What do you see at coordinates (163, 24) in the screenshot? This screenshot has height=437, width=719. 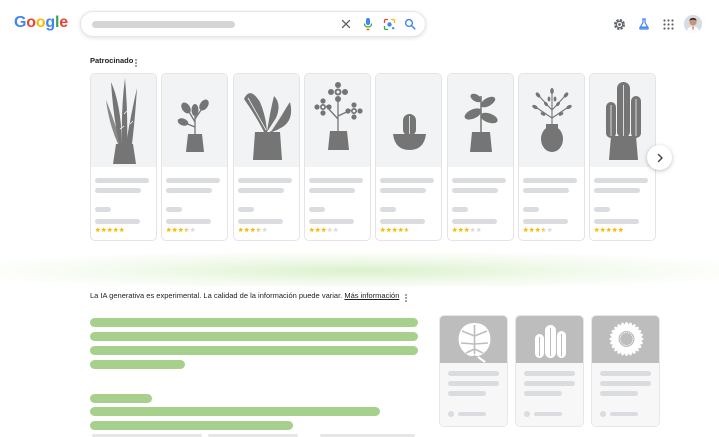 I see `search-query-placeholder` at bounding box center [163, 24].